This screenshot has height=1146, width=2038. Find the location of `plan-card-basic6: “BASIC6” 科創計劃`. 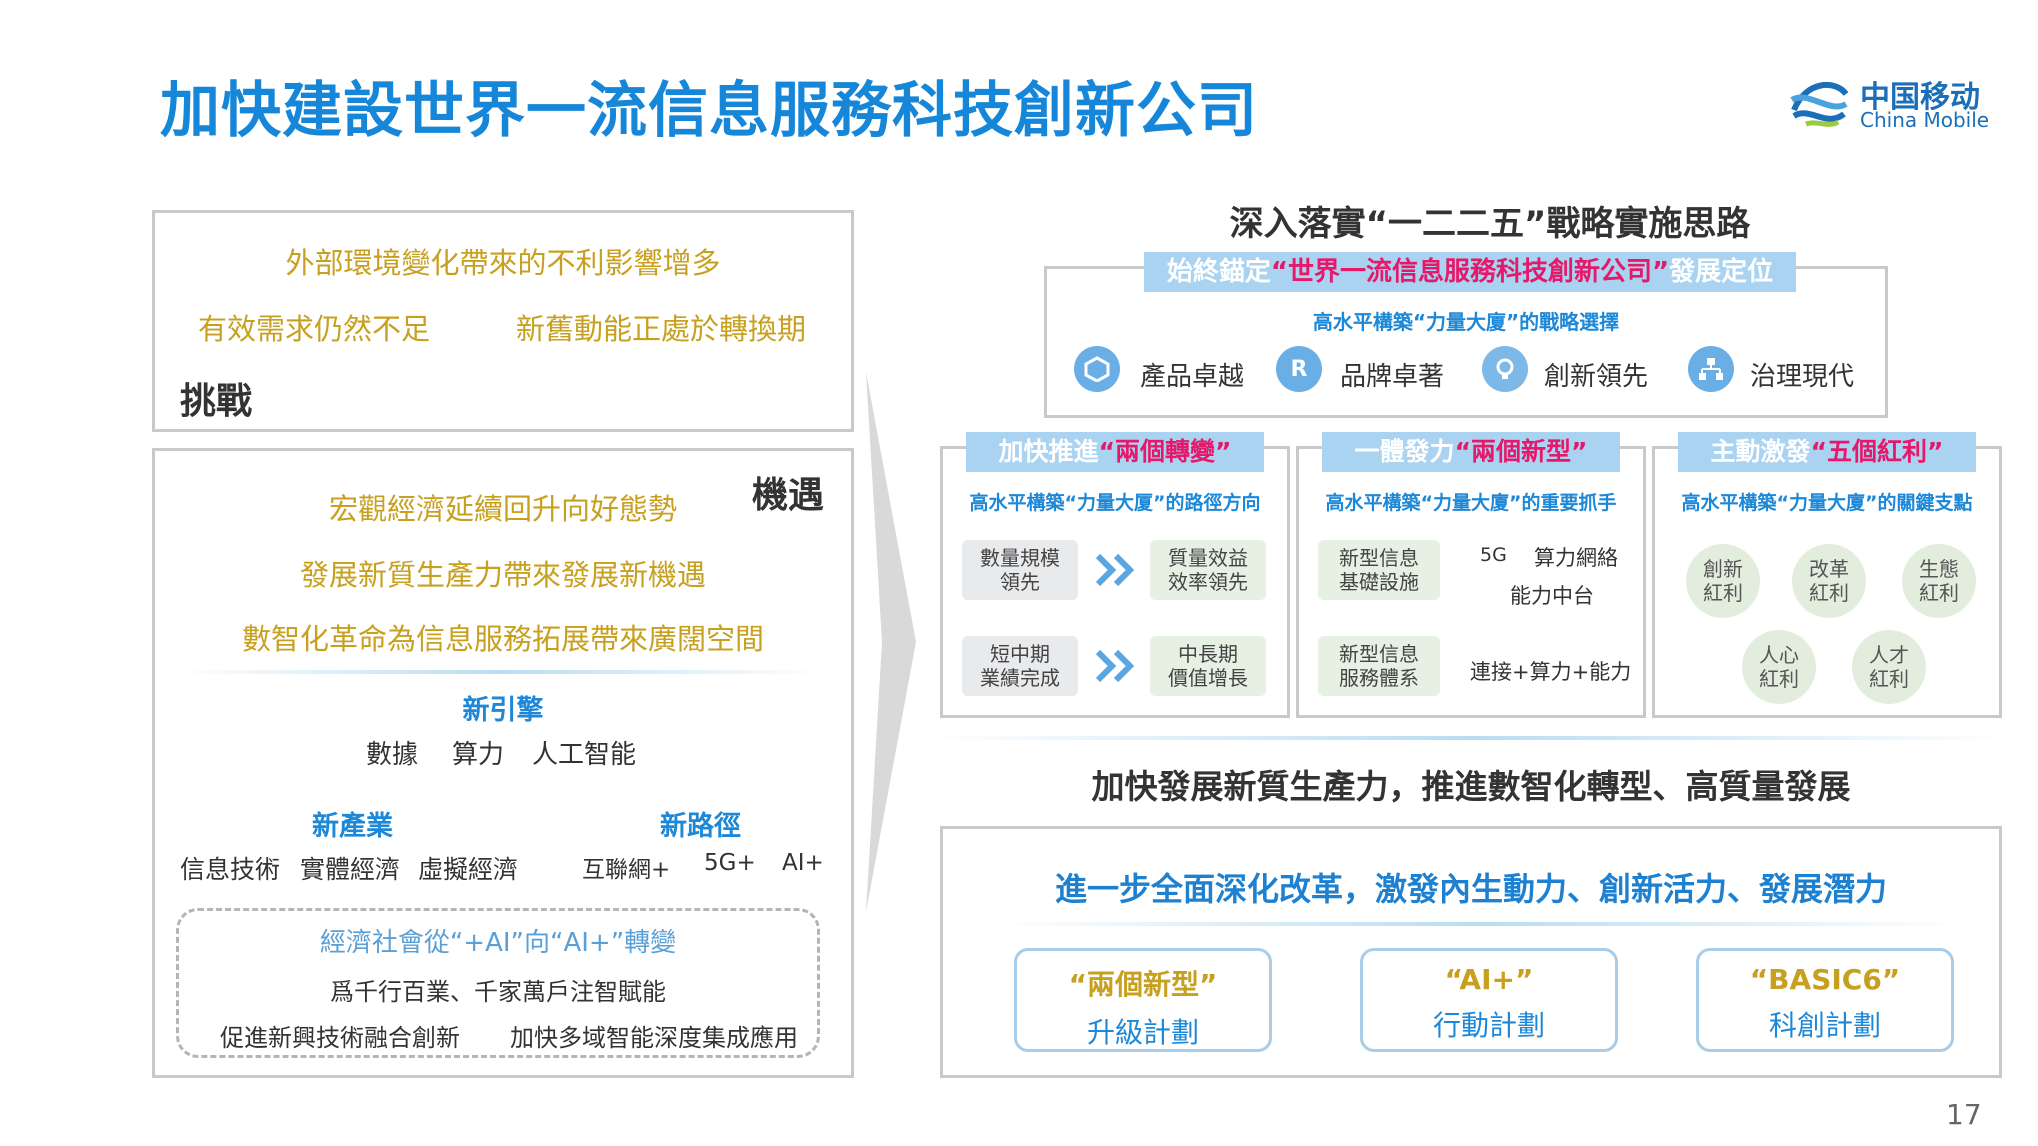

plan-card-basic6: “BASIC6” 科創計劃 is located at coordinates (1825, 1000).